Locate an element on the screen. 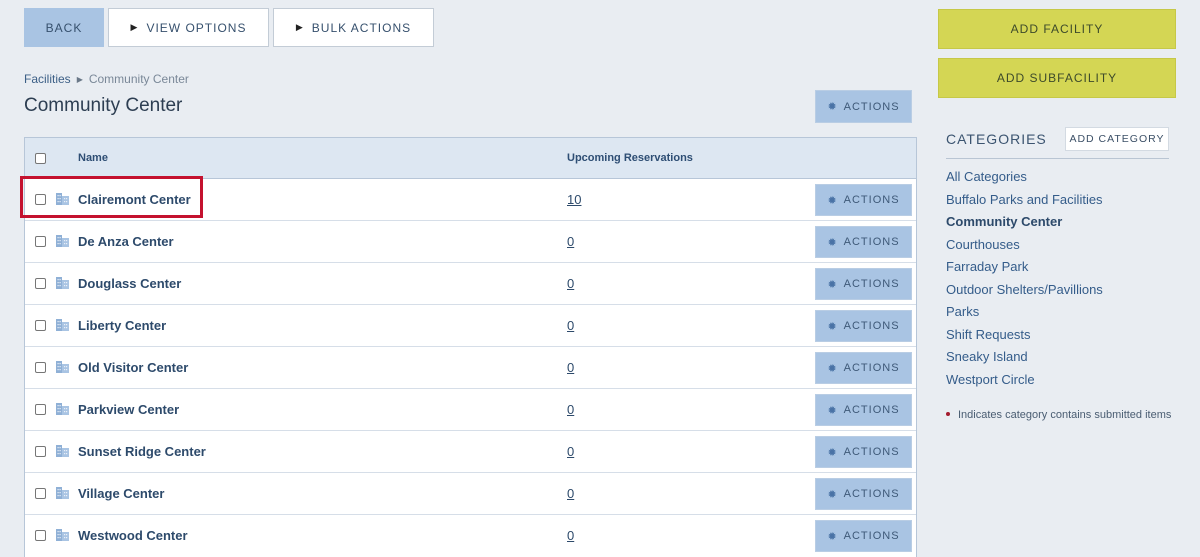 The height and width of the screenshot is (557, 1200). category-item: Farraday Park is located at coordinates (1024, 269).